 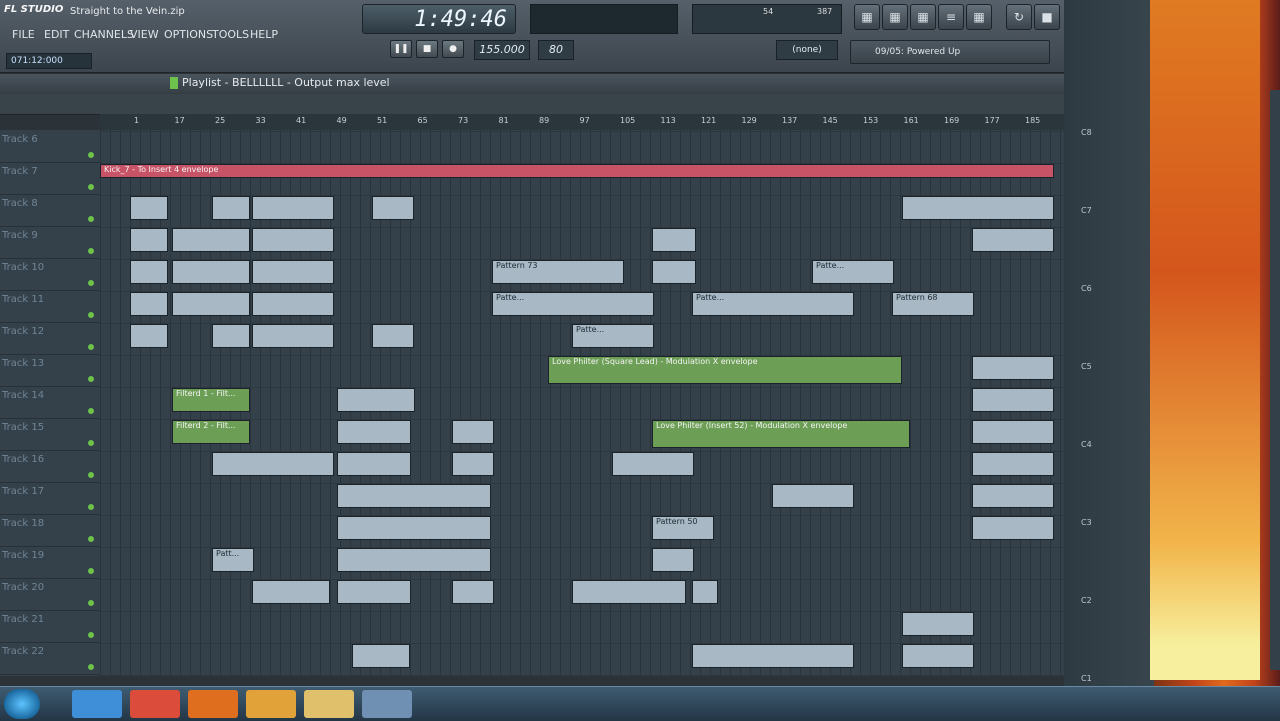 I want to click on track-header: Track 19, so click(x=50, y=562).